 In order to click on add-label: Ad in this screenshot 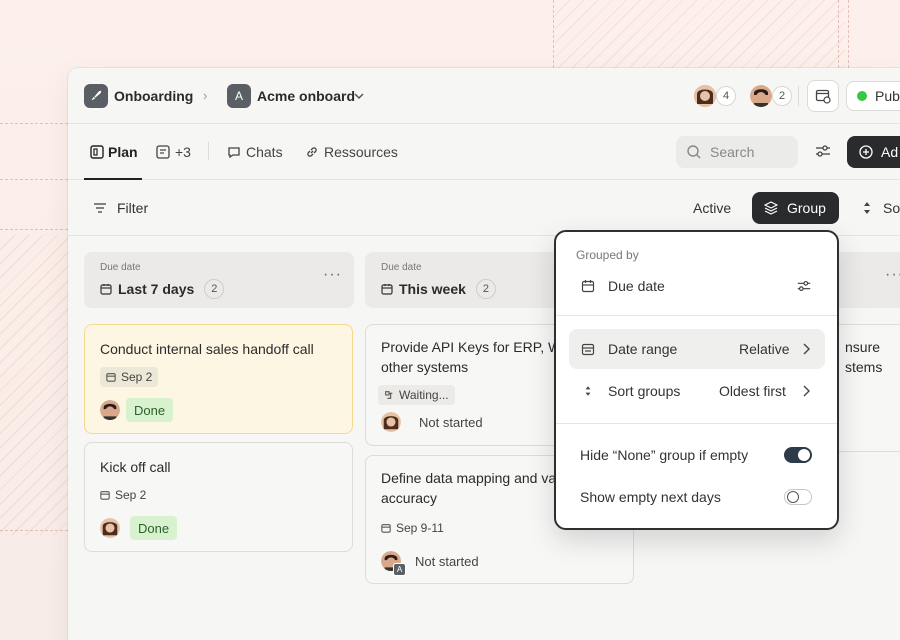, I will do `click(890, 152)`.